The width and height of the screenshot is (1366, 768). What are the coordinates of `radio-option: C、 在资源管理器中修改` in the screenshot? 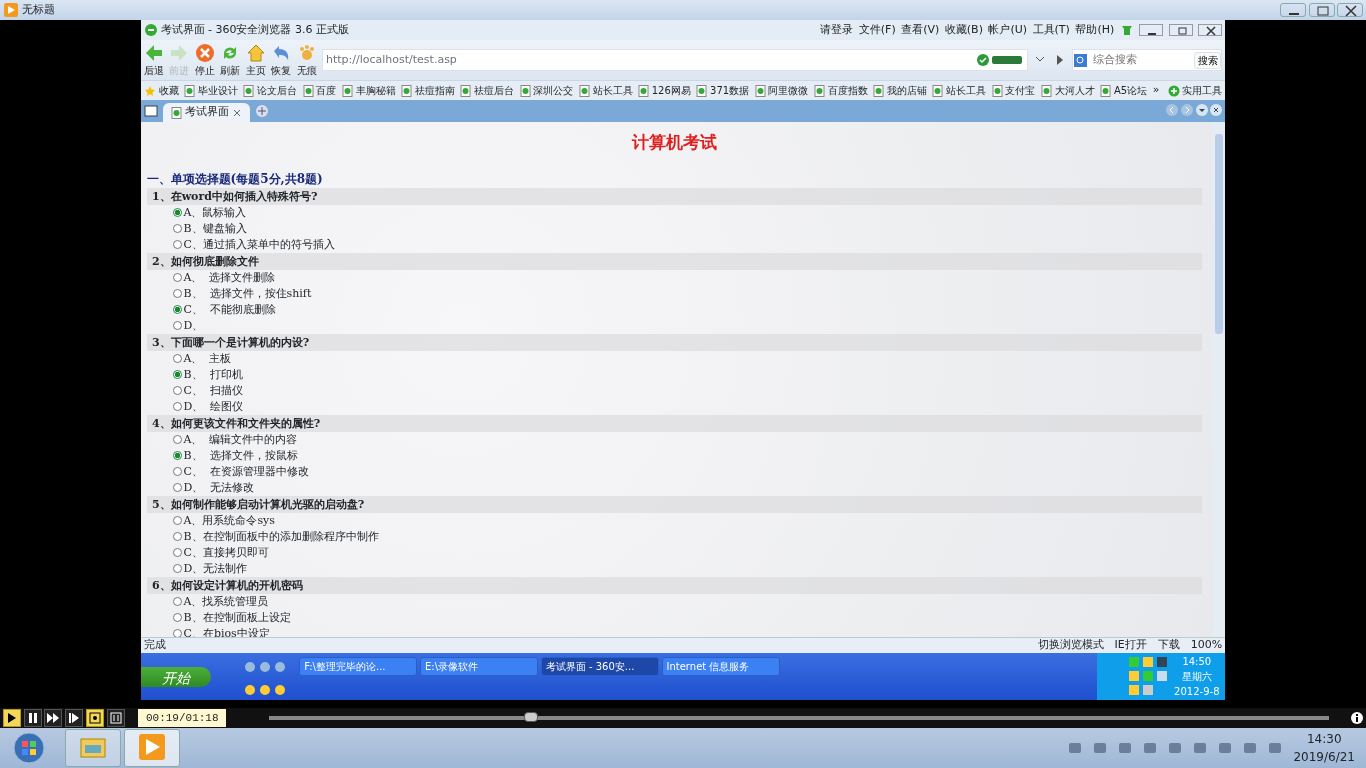 It's located at (674, 471).